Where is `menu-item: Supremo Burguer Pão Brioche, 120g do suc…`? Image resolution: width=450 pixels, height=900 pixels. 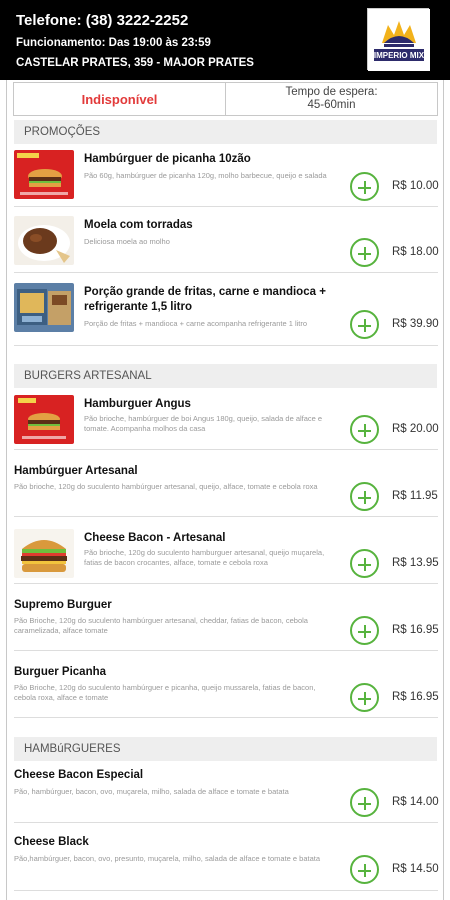
menu-item: Supremo Burguer Pão Brioche, 120g do suc… is located at coordinates (226, 623).